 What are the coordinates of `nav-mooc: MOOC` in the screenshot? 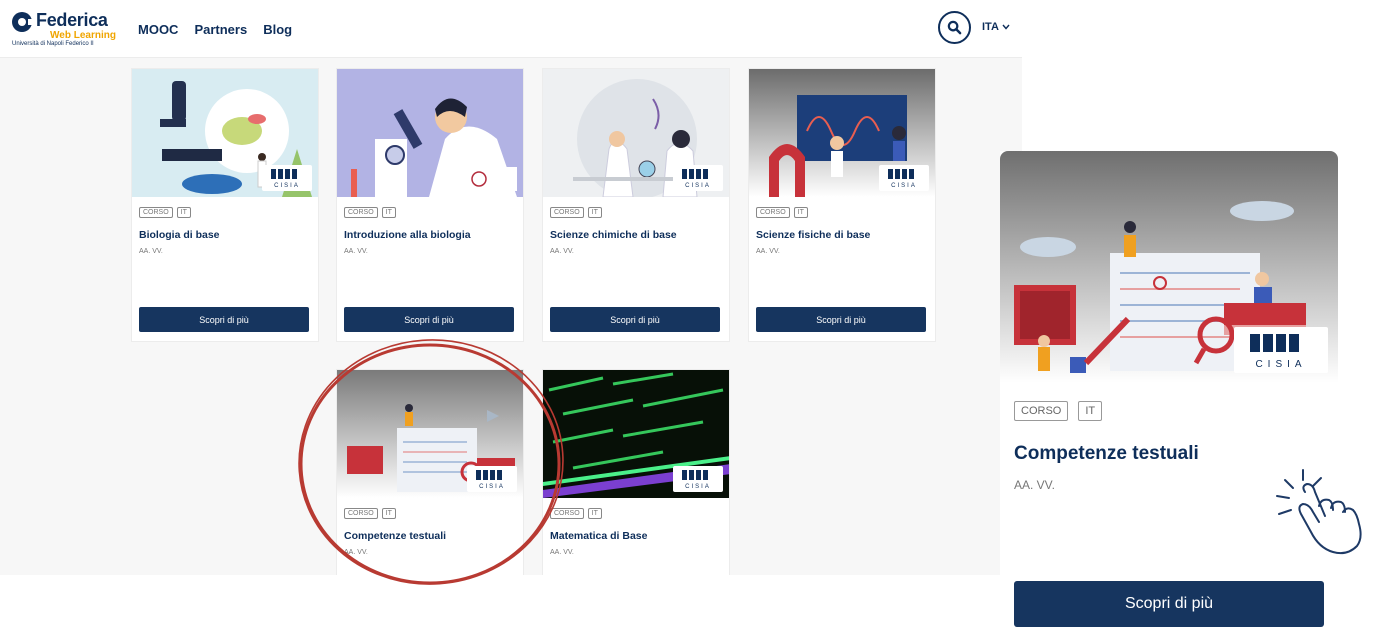 It's located at (158, 29).